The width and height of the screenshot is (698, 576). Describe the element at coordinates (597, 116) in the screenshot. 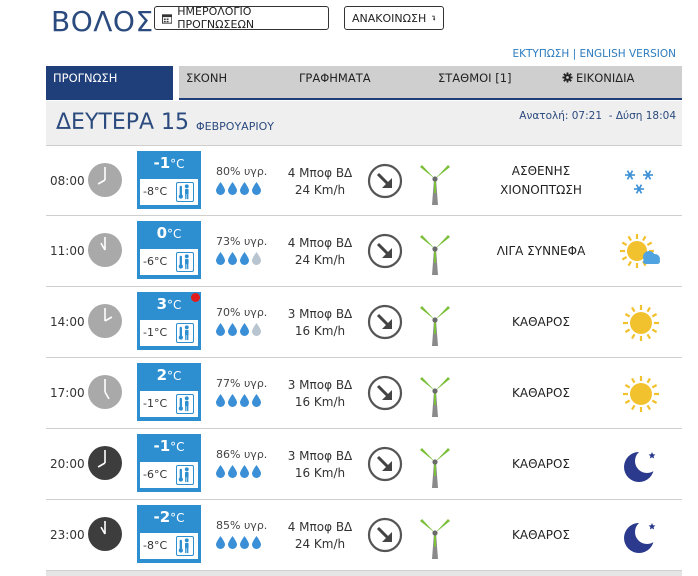

I see `sun-times: Ανατολή: 07:21 - Δύση 18:04` at that location.